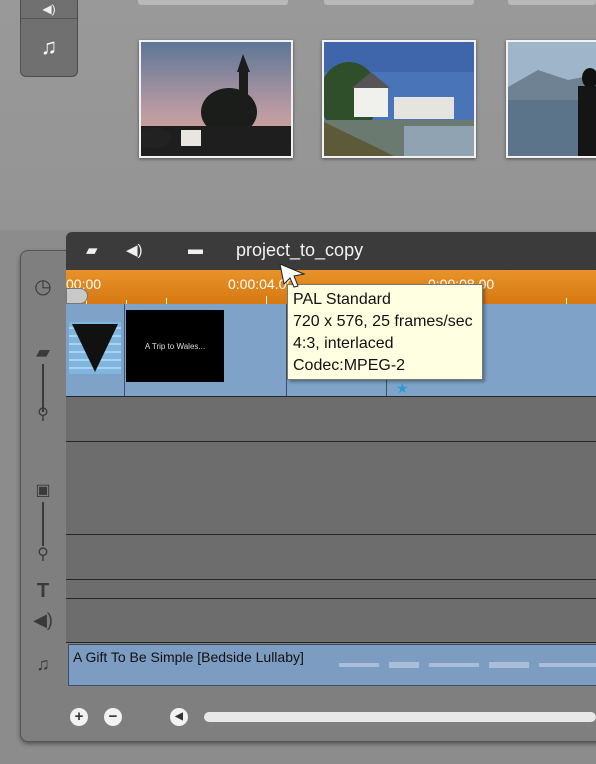 The height and width of the screenshot is (764, 596). Describe the element at coordinates (400, 717) in the screenshot. I see `timeline-scrollbar` at that location.